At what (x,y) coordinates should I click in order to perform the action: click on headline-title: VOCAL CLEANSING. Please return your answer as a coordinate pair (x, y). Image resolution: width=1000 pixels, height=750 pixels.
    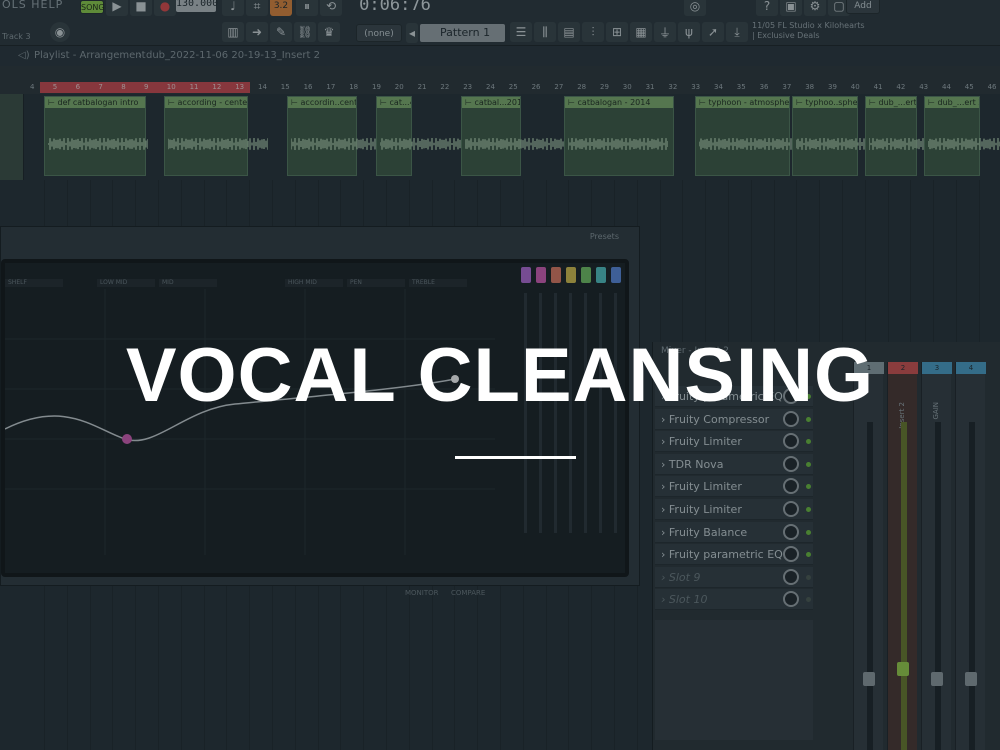
    Looking at the image, I should click on (500, 375).